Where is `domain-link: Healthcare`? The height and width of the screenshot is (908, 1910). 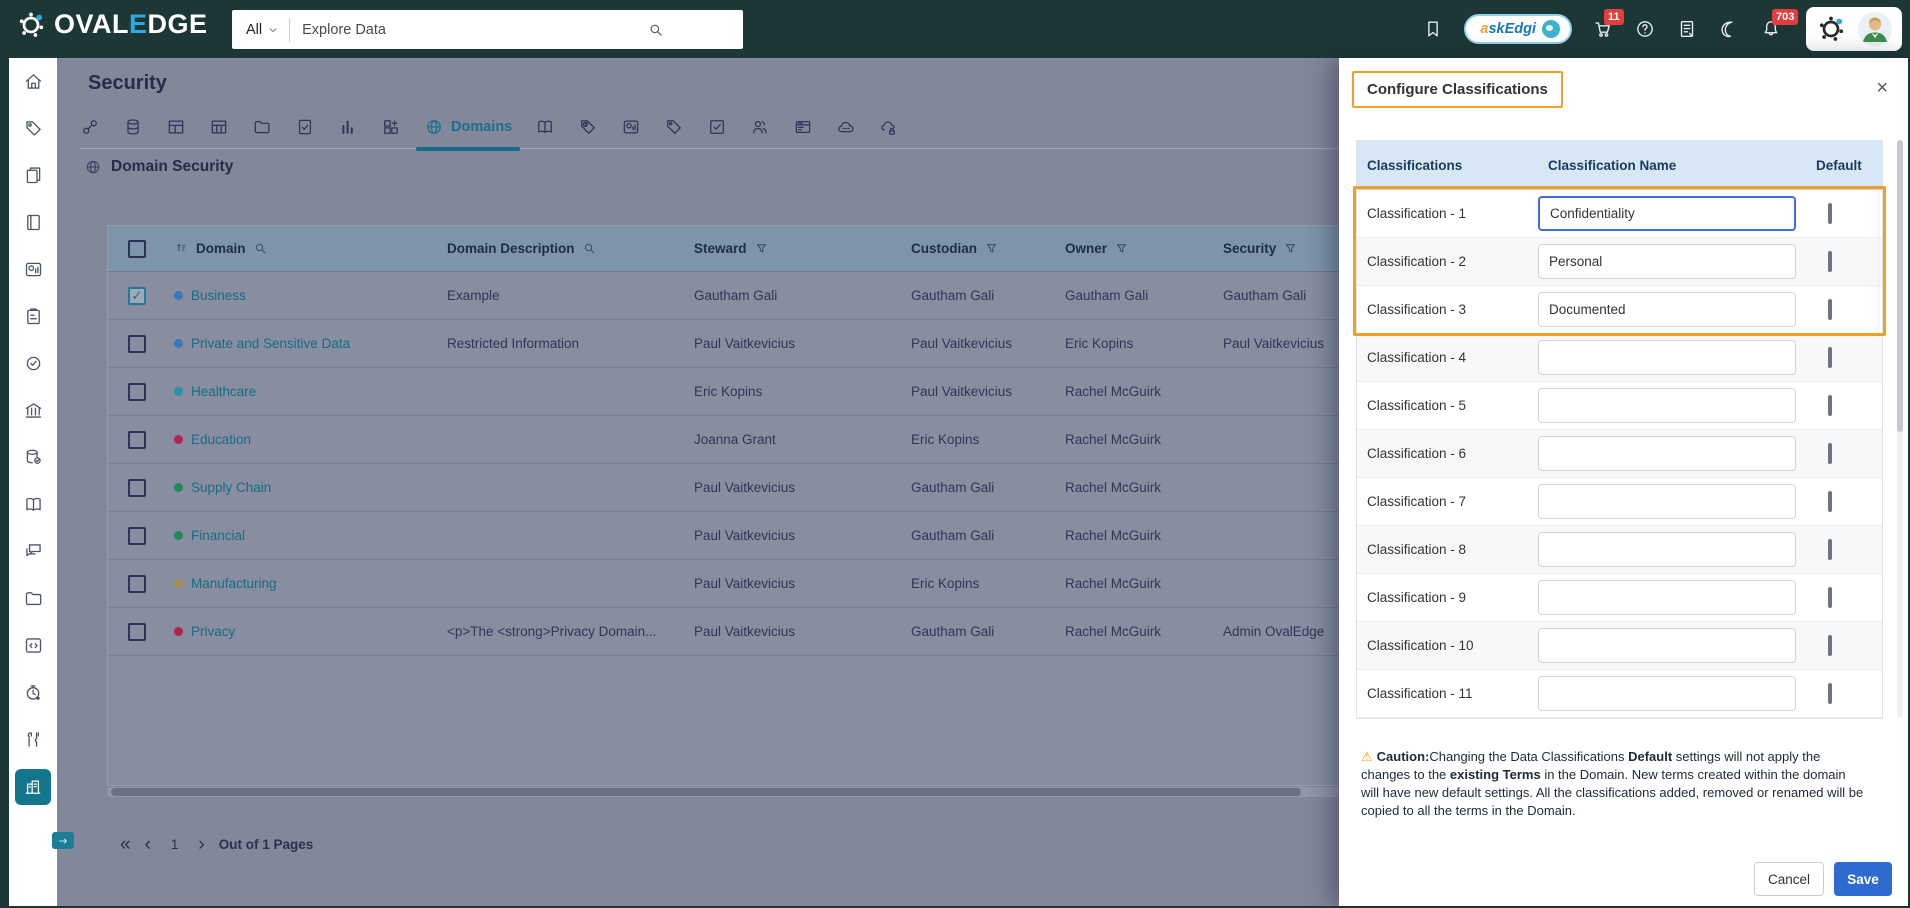 domain-link: Healthcare is located at coordinates (223, 391).